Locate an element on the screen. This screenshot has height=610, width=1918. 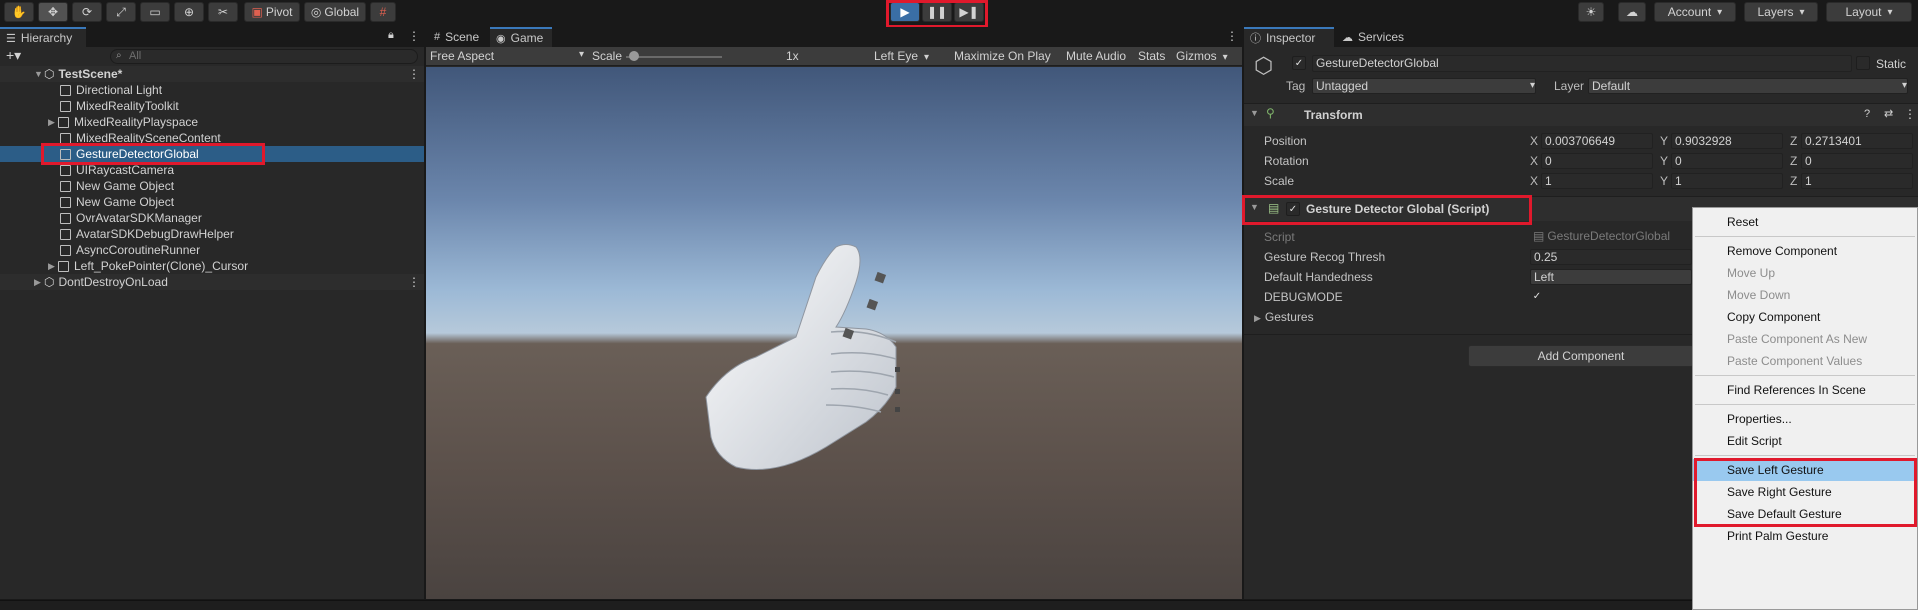
transform-tool-button: ⊕ is located at coordinates (189, 12).